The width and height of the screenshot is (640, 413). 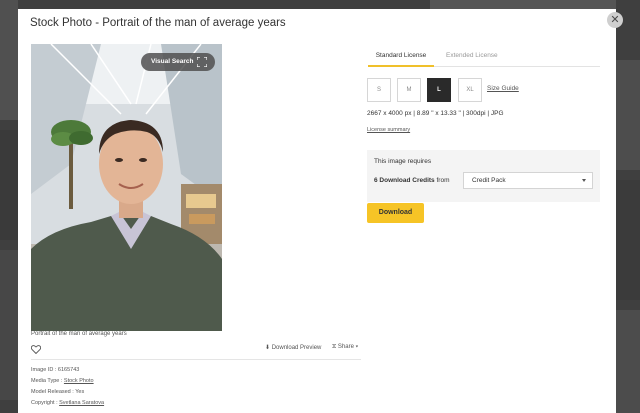 I want to click on payment-option-value: Credit Pack, so click(x=489, y=180).